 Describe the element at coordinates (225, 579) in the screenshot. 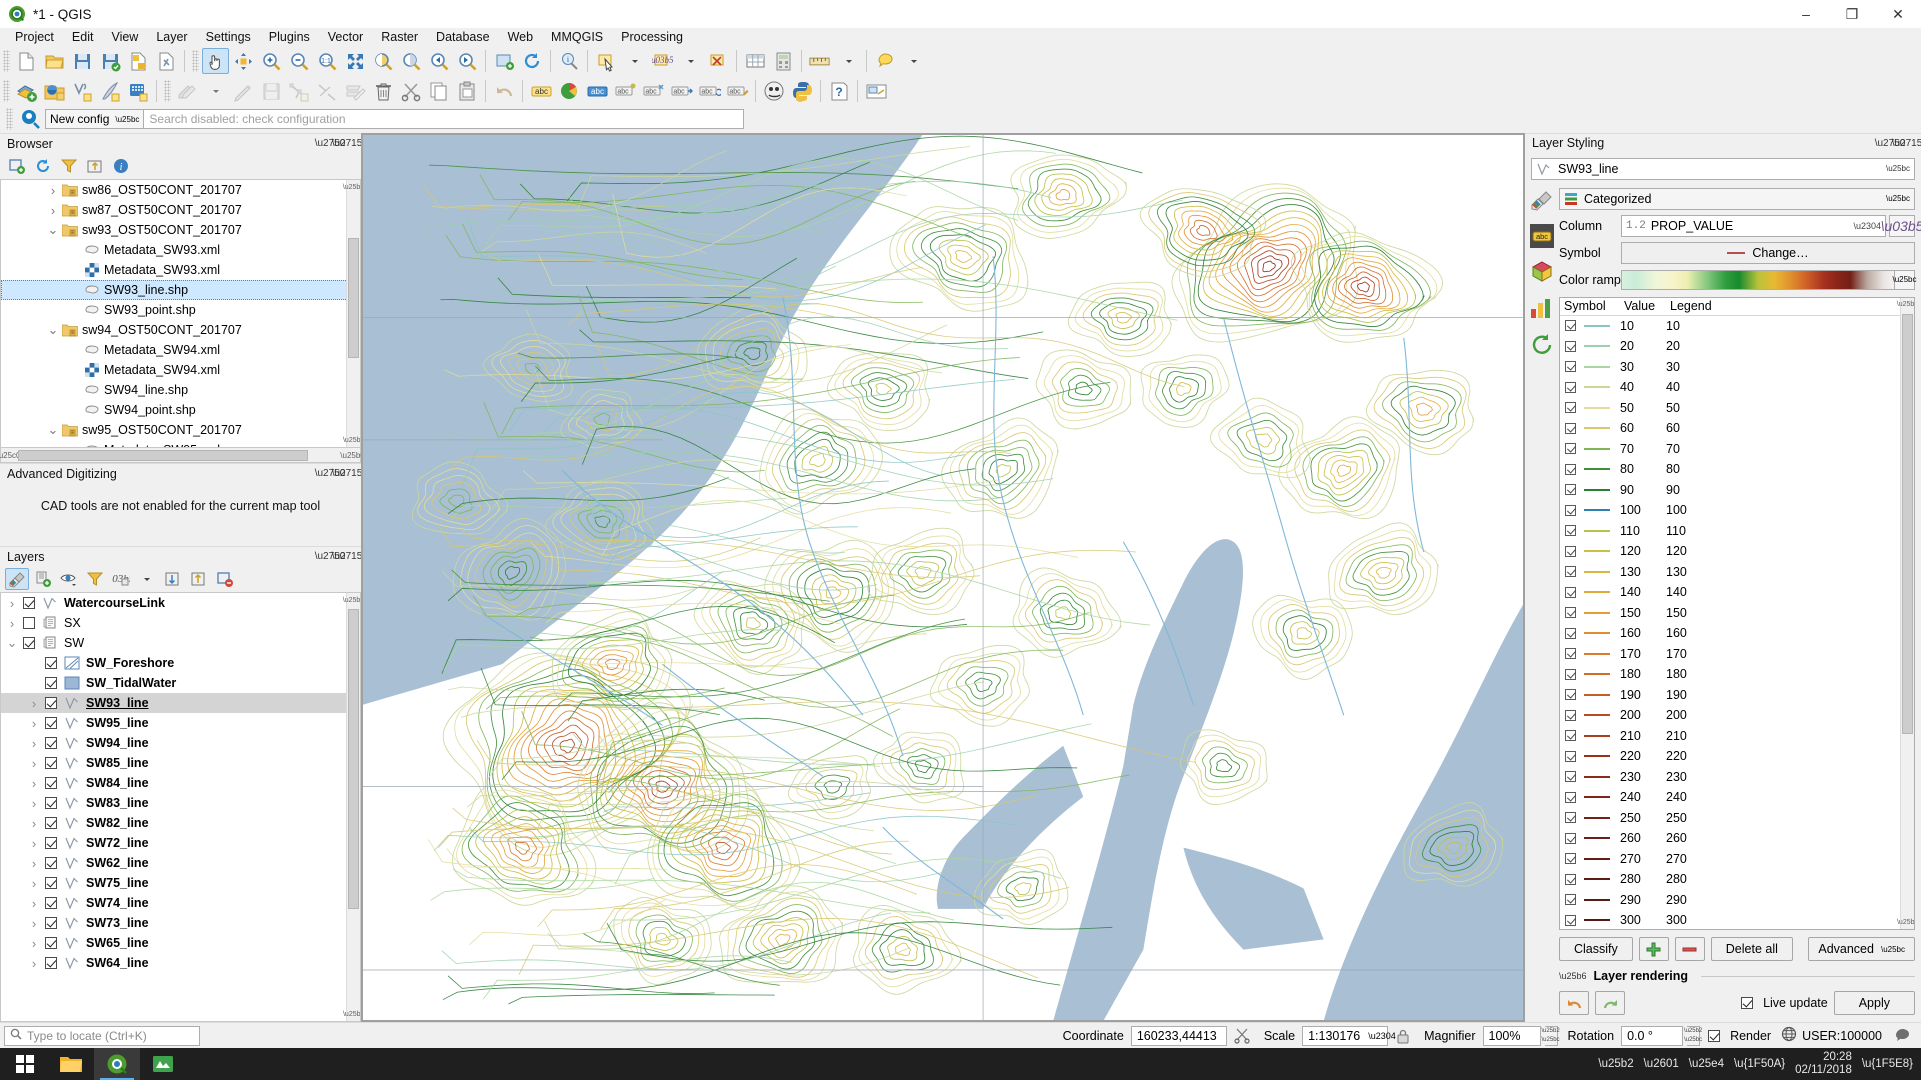

I see `remove-layer-icon` at that location.